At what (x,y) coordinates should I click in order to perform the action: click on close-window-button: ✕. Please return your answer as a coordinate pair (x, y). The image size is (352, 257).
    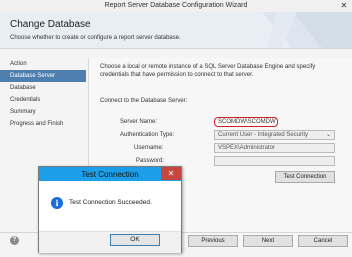
    Looking at the image, I should click on (344, 6).